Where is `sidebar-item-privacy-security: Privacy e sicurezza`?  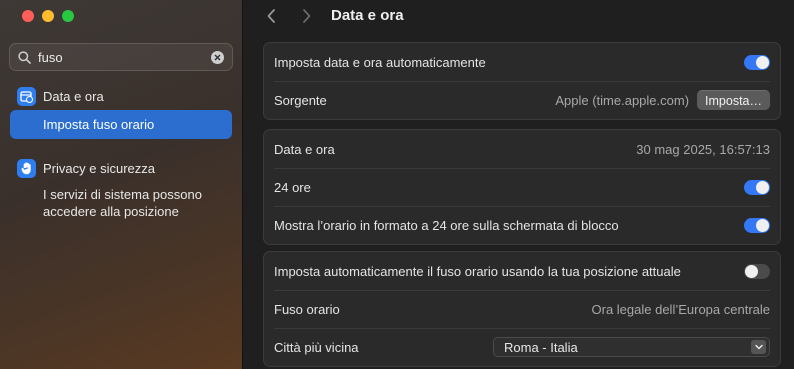
sidebar-item-privacy-security: Privacy e sicurezza is located at coordinates (121, 168).